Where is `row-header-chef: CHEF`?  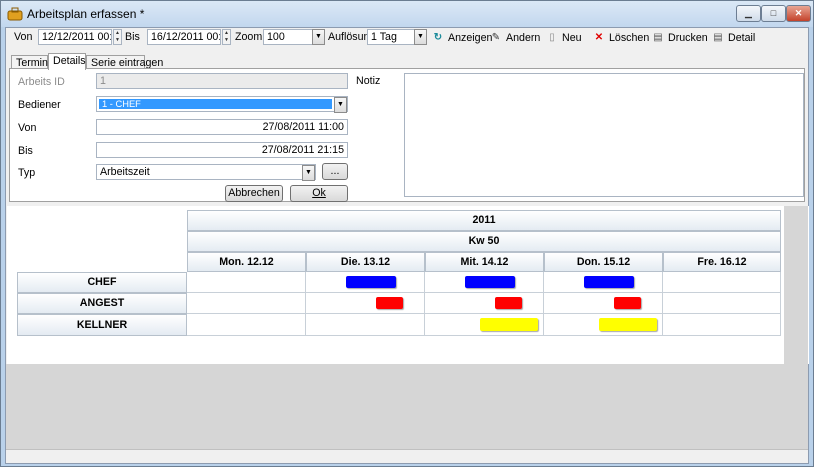 row-header-chef: CHEF is located at coordinates (102, 282).